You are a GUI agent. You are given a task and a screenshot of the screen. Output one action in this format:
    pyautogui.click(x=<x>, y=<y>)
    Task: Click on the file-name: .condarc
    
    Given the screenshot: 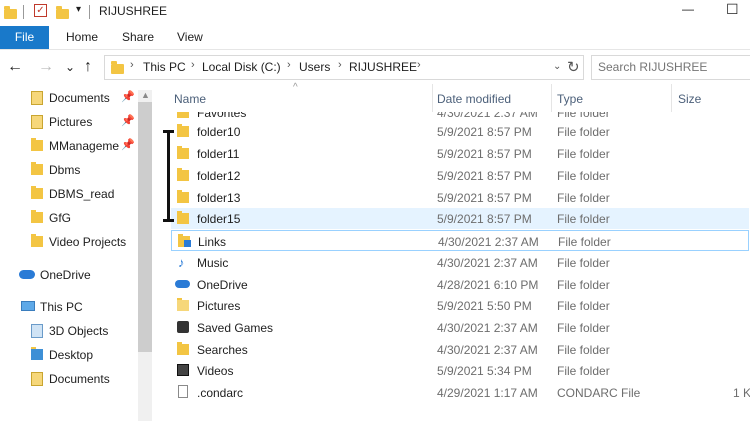 What is the action you would take?
    pyautogui.click(x=220, y=393)
    